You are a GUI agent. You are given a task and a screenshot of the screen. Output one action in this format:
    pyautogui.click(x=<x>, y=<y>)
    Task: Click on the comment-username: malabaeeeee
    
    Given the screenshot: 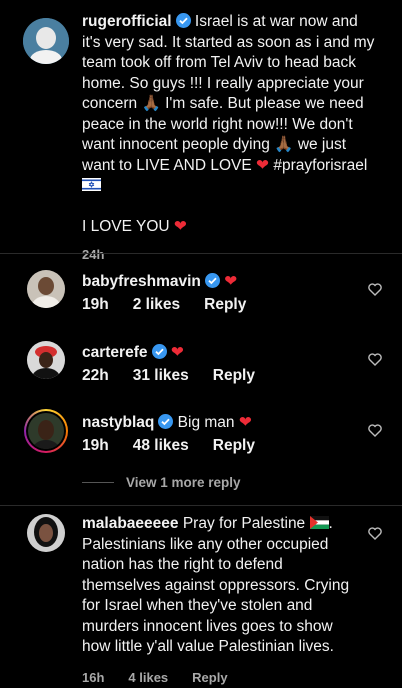 What is the action you would take?
    pyautogui.click(x=130, y=523)
    